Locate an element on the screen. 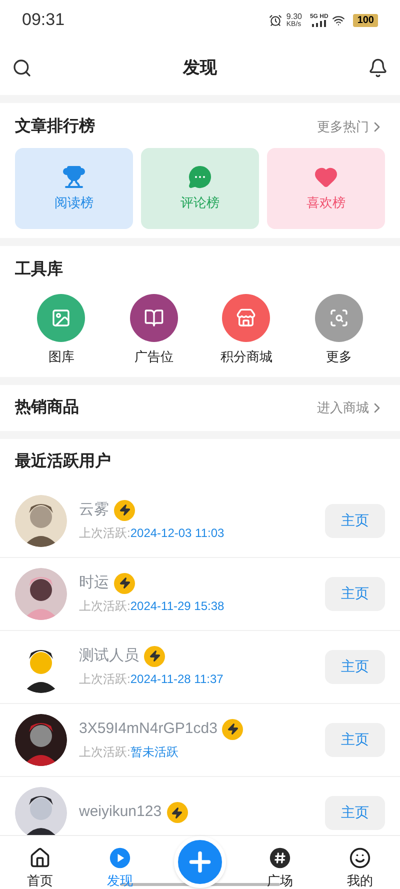  last-active-time: 2024-12-03 11:03 is located at coordinates (177, 533).